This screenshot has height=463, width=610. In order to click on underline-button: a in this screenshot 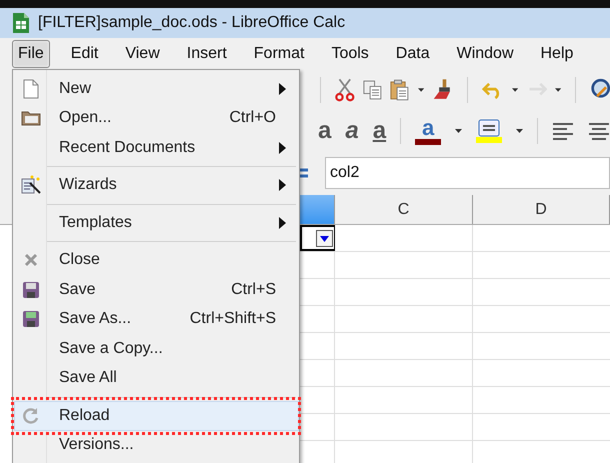, I will do `click(379, 131)`.